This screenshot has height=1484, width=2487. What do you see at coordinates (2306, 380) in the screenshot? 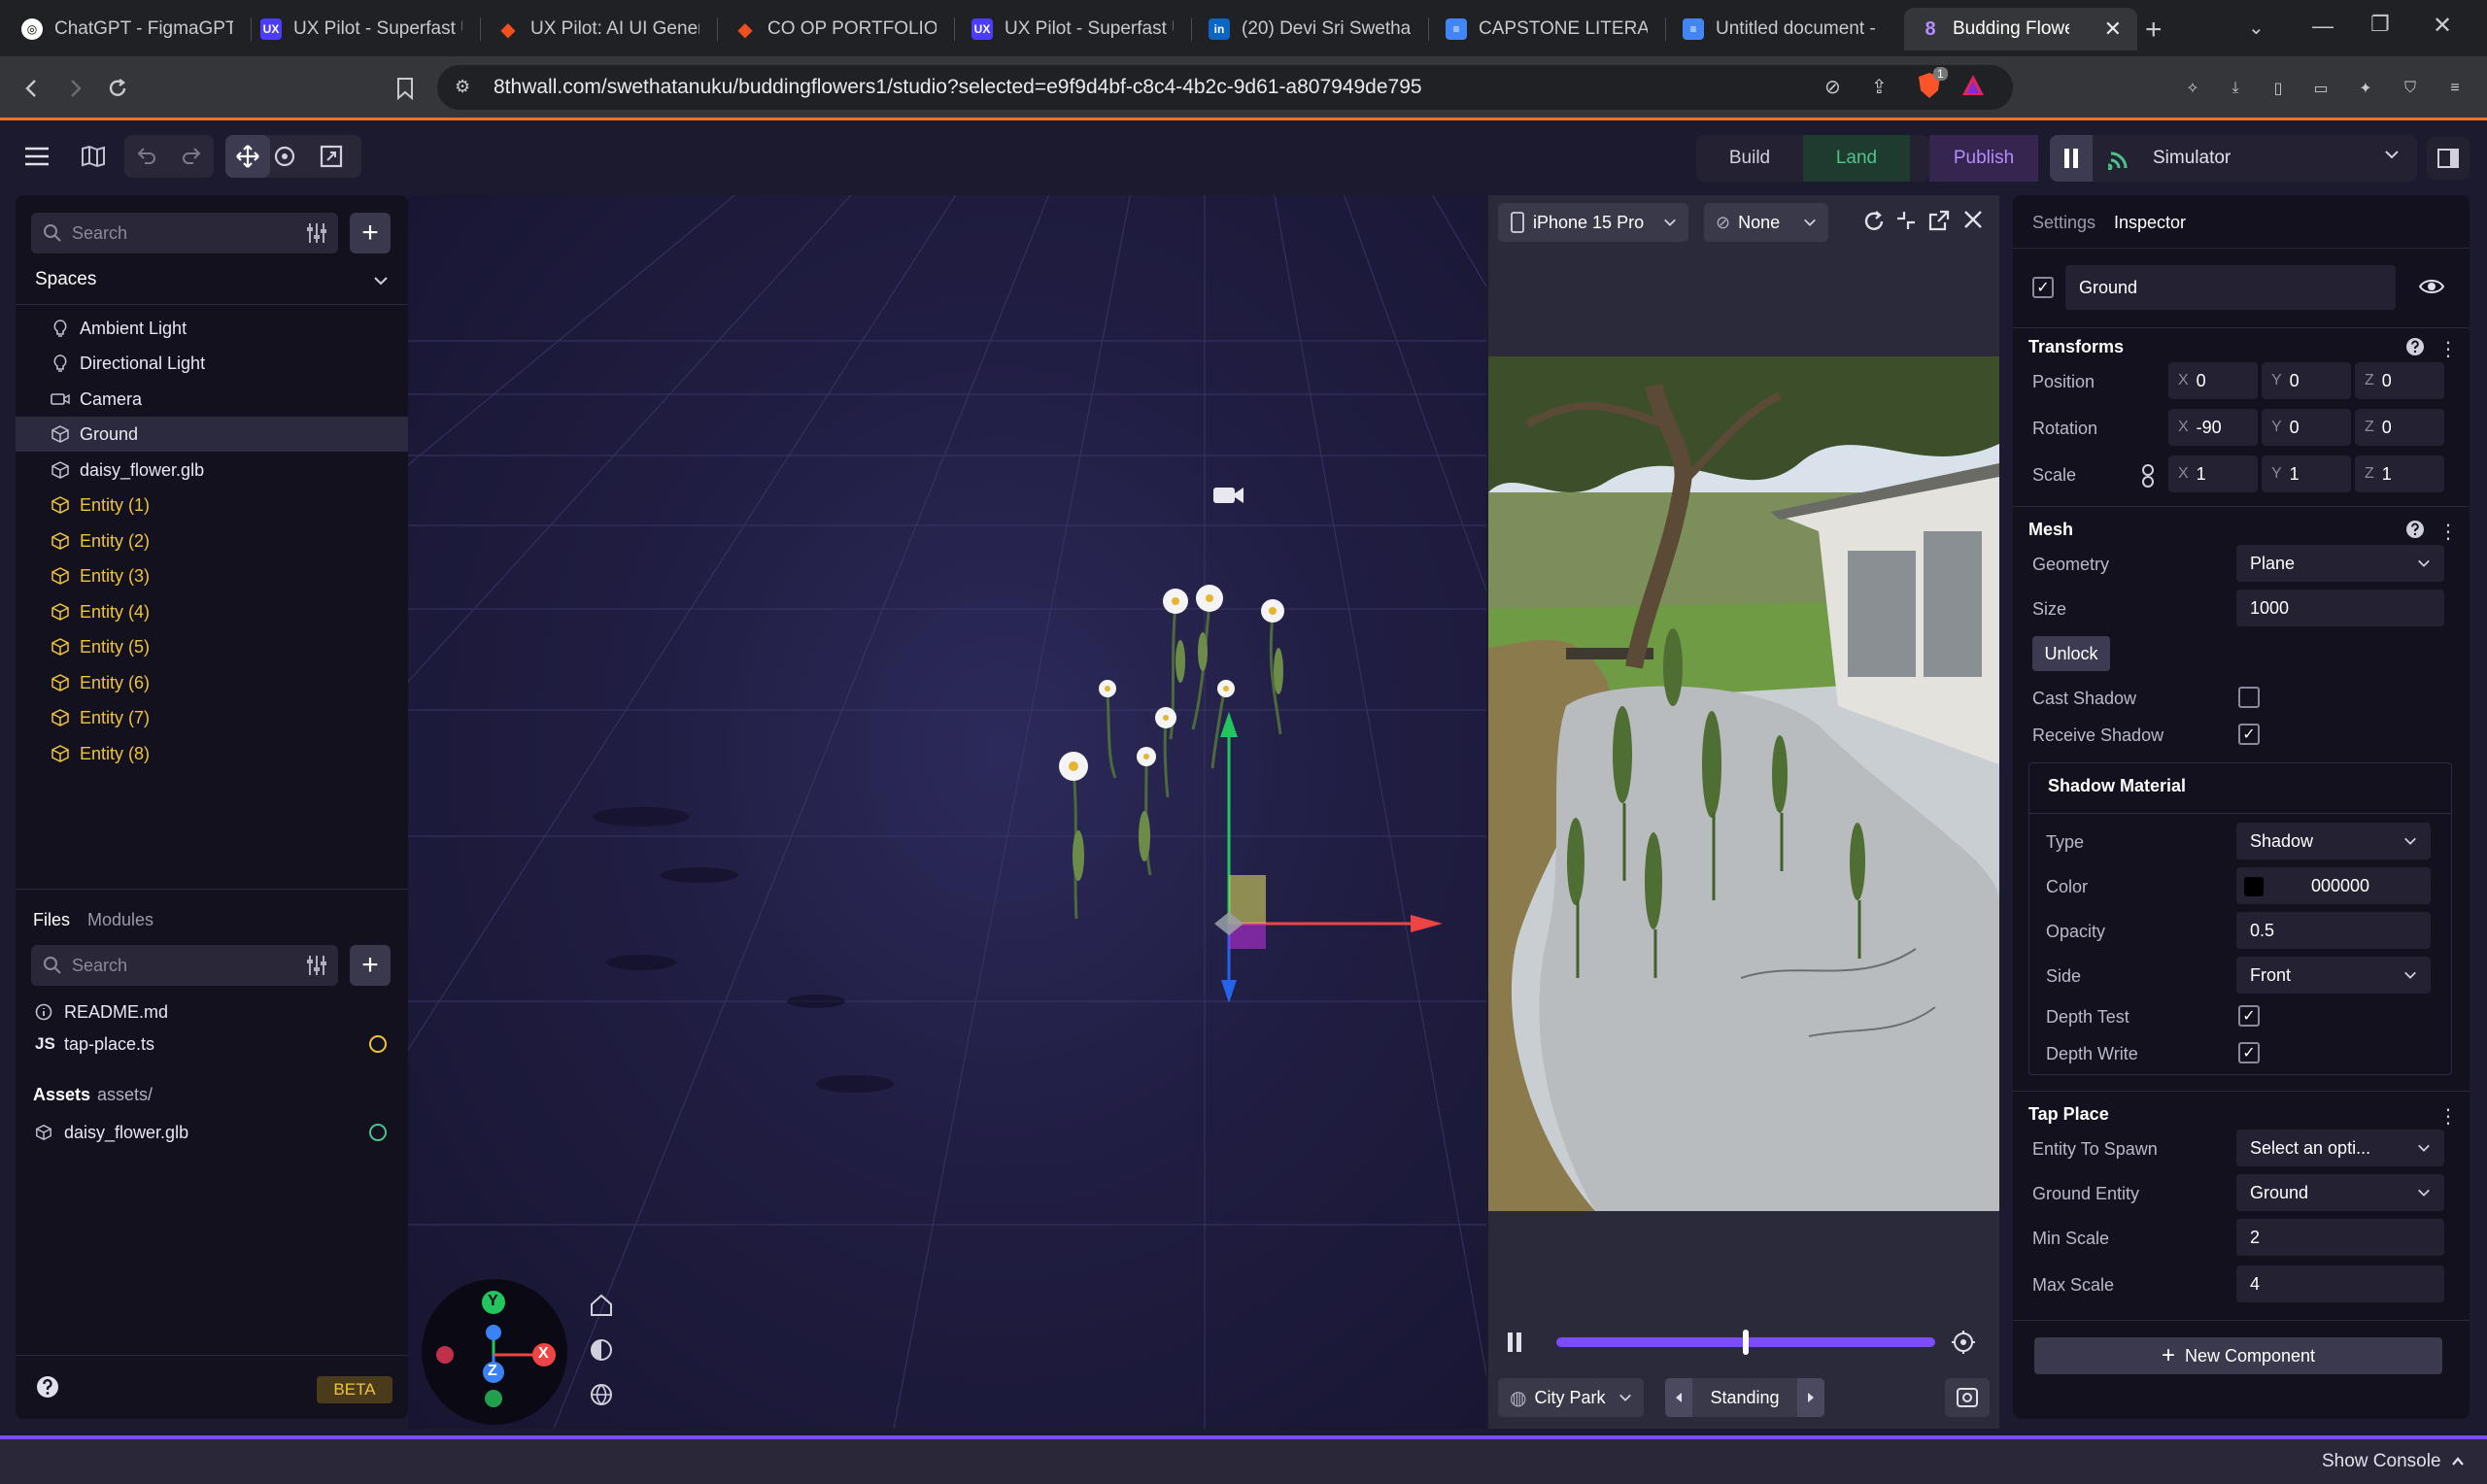
I see `position-y-input: Y0` at bounding box center [2306, 380].